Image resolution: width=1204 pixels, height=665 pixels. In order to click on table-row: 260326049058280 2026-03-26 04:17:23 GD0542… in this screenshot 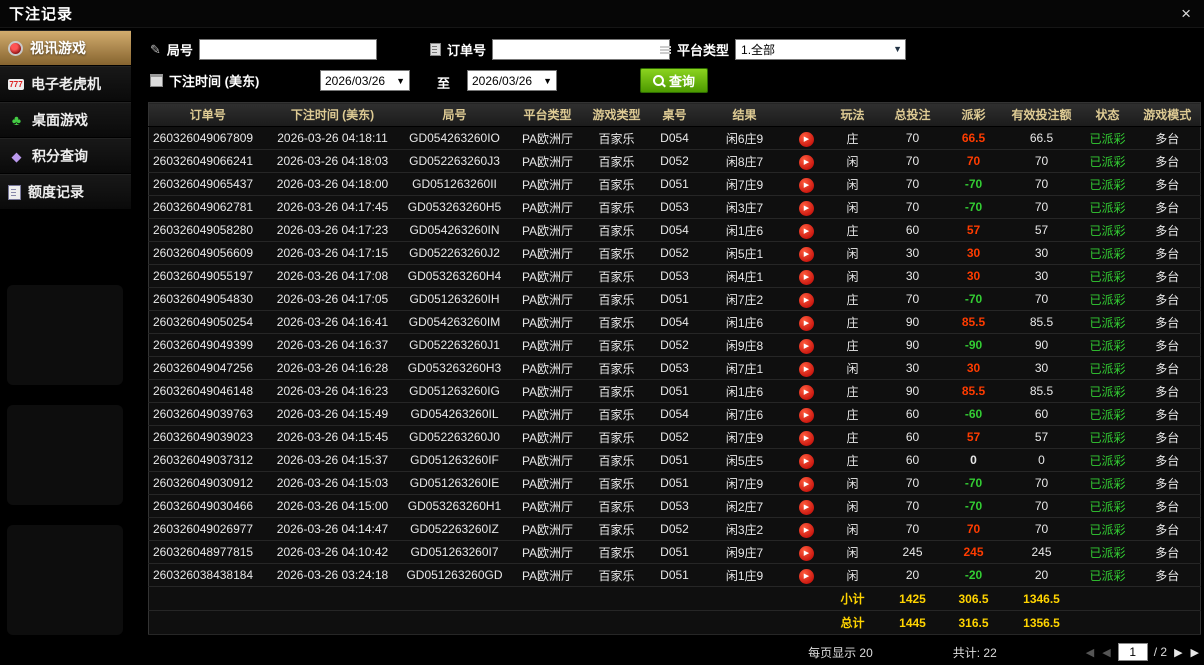, I will do `click(674, 230)`.